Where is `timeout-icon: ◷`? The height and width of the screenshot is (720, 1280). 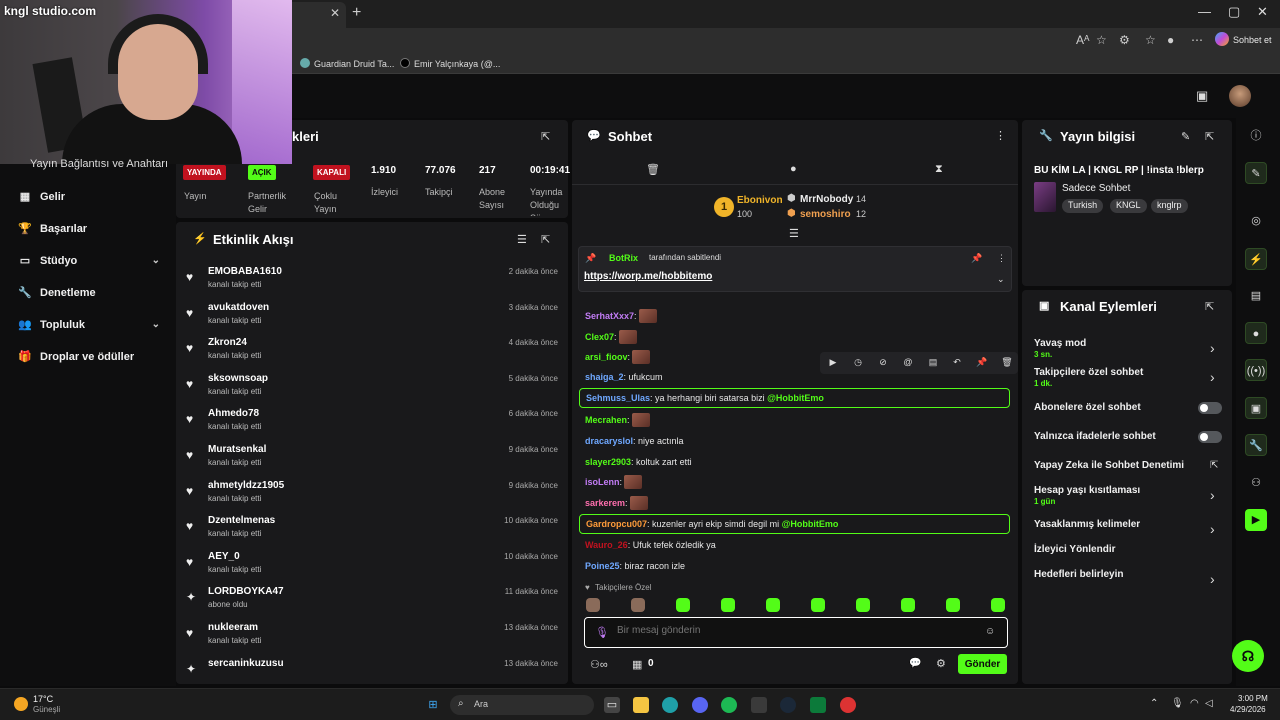
timeout-icon: ◷ is located at coordinates (858, 363).